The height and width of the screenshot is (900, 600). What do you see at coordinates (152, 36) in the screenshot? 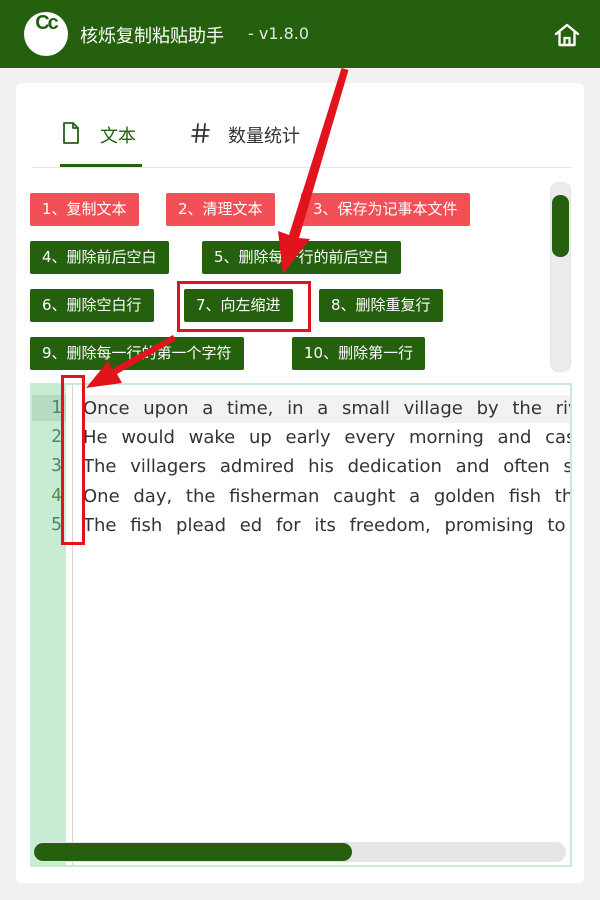
I see `app-title: 核烁复制粘贴助手` at bounding box center [152, 36].